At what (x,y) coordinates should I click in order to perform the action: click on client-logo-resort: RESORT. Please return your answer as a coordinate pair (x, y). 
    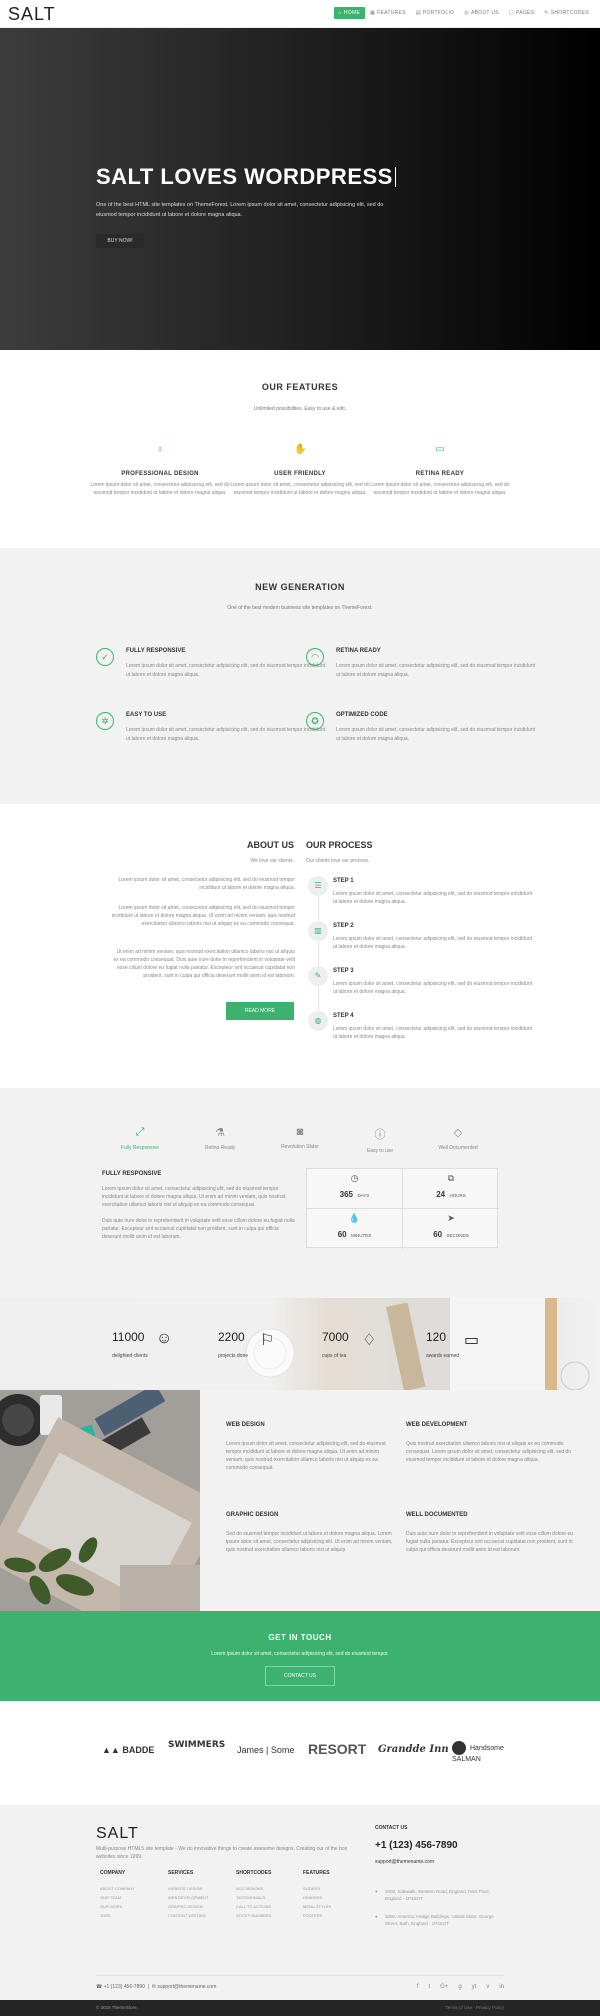
    Looking at the image, I should click on (337, 1749).